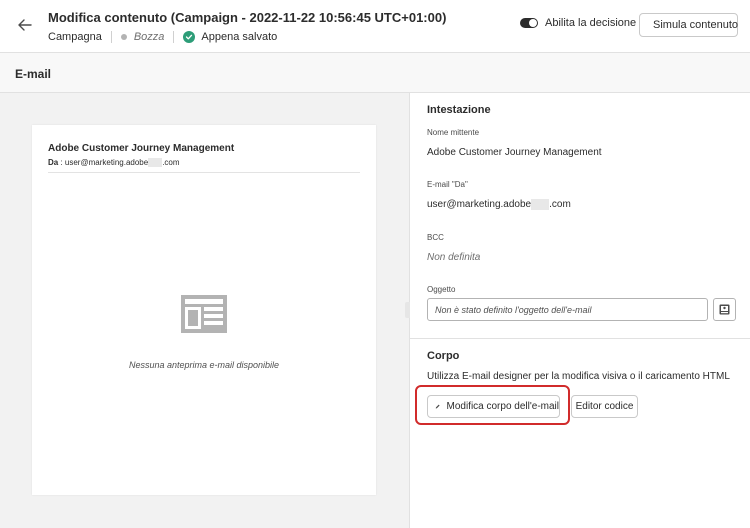  Describe the element at coordinates (204, 365) in the screenshot. I see `no-preview-message: Nessuna anteprima e-mail disponibile` at that location.